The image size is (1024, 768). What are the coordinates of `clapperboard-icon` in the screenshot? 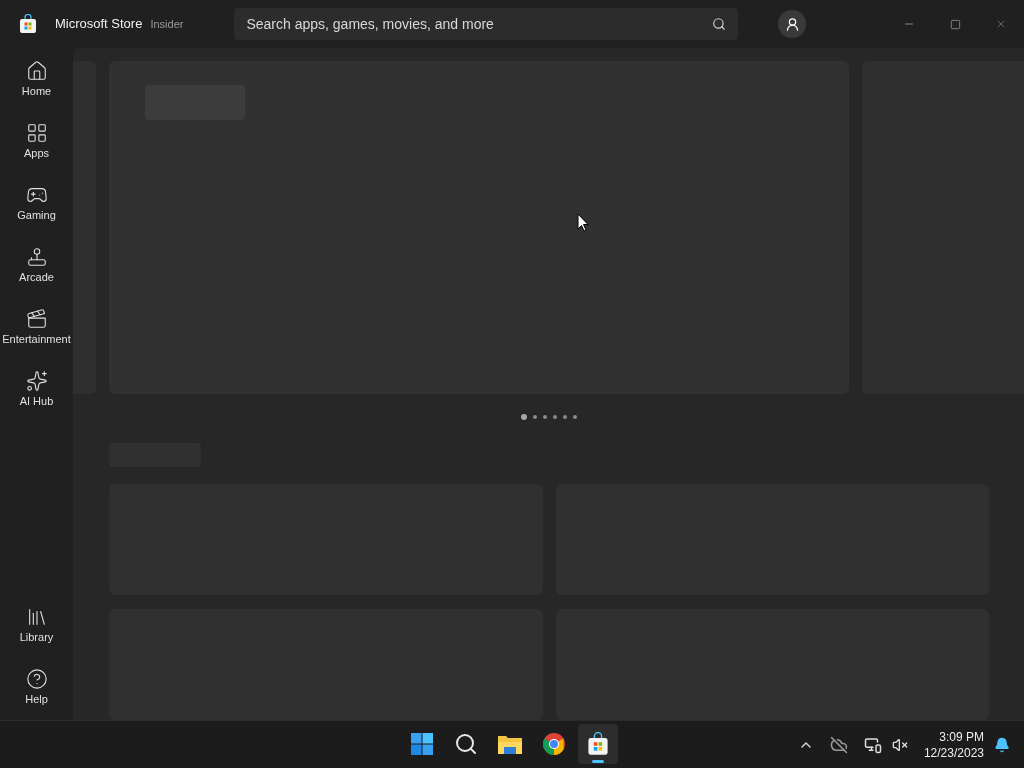 It's located at (36, 318).